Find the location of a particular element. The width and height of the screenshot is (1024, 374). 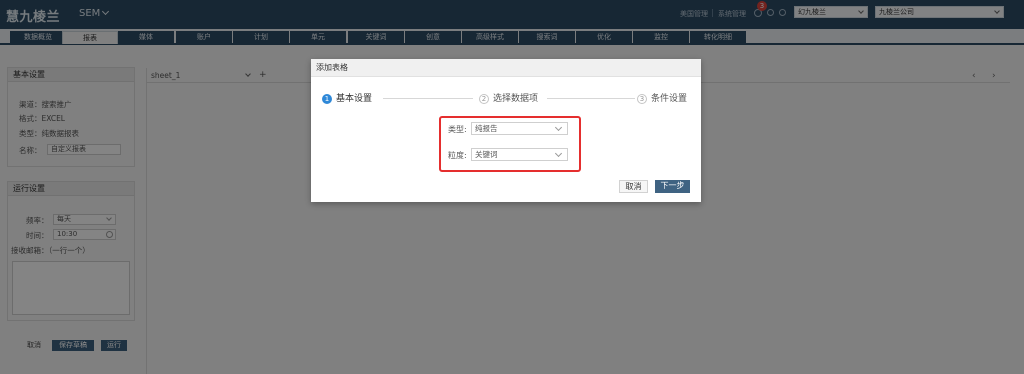

step-label: 基本设置 is located at coordinates (354, 99).